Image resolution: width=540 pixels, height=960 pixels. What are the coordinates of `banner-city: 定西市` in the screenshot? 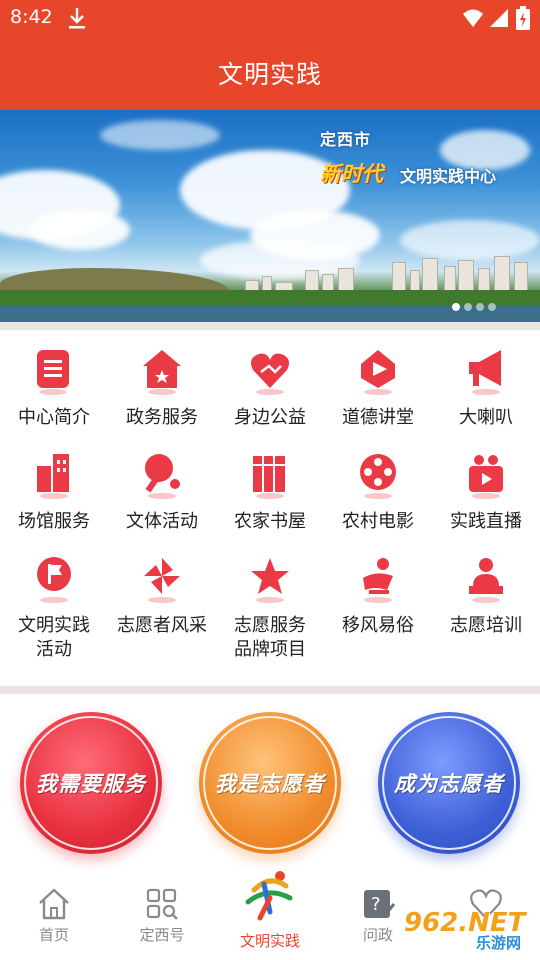 It's located at (346, 139).